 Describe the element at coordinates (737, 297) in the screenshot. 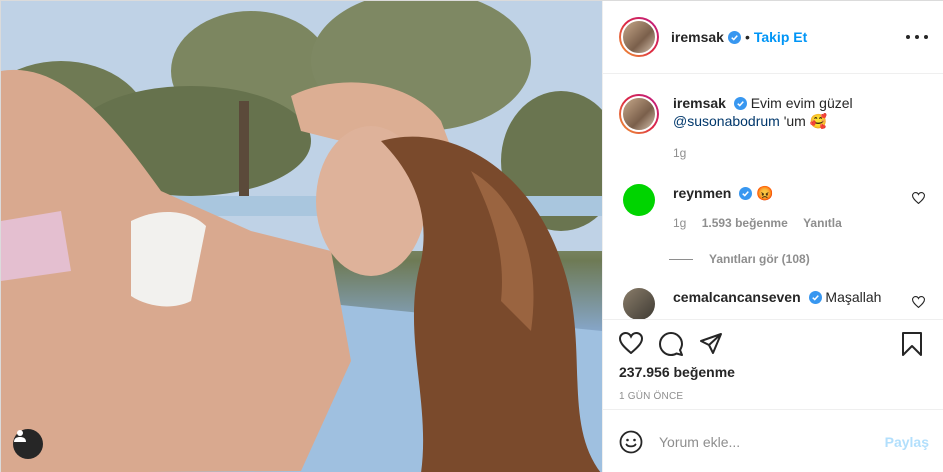

I see `comment-username: cemalcancanseven` at that location.